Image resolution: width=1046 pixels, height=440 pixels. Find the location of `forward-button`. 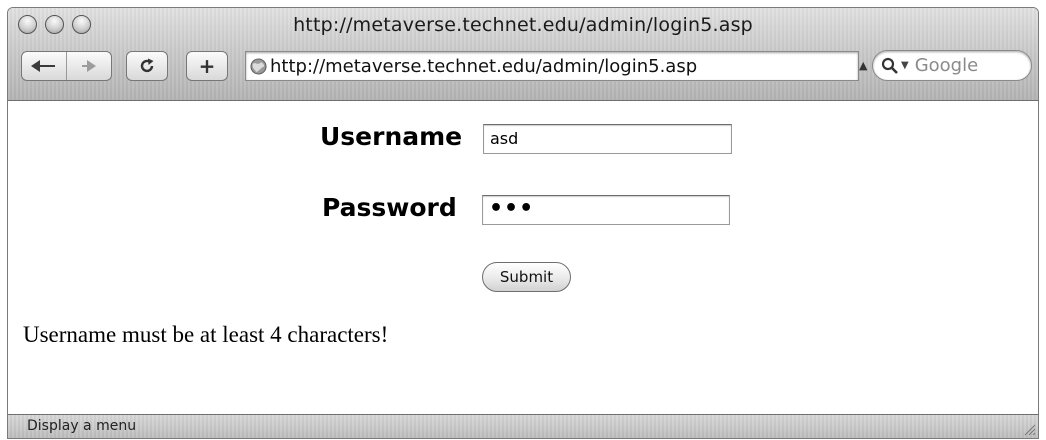

forward-button is located at coordinates (89, 66).